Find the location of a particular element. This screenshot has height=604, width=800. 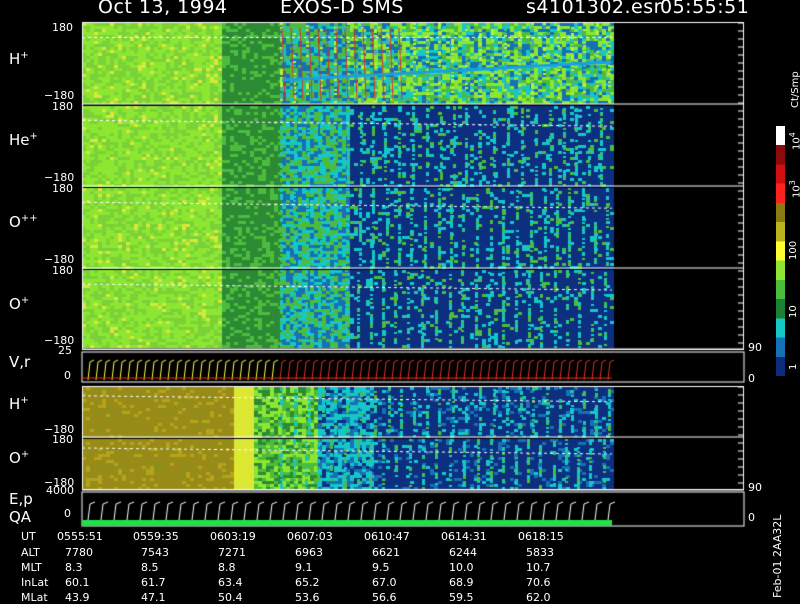

colorbar-tick: 1 is located at coordinates (793, 366).